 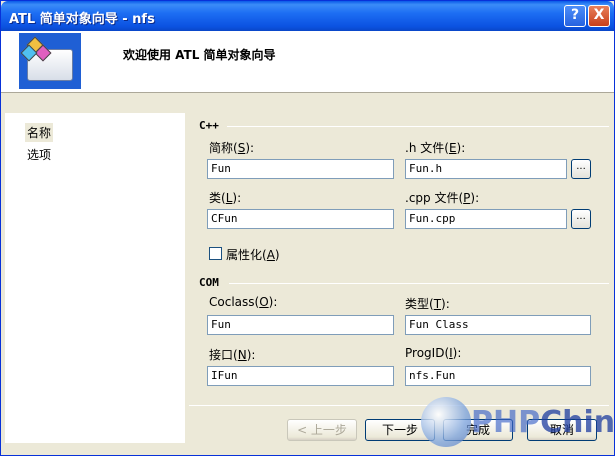 What do you see at coordinates (486, 169) in the screenshot?
I see `h-file-input: Fun.h` at bounding box center [486, 169].